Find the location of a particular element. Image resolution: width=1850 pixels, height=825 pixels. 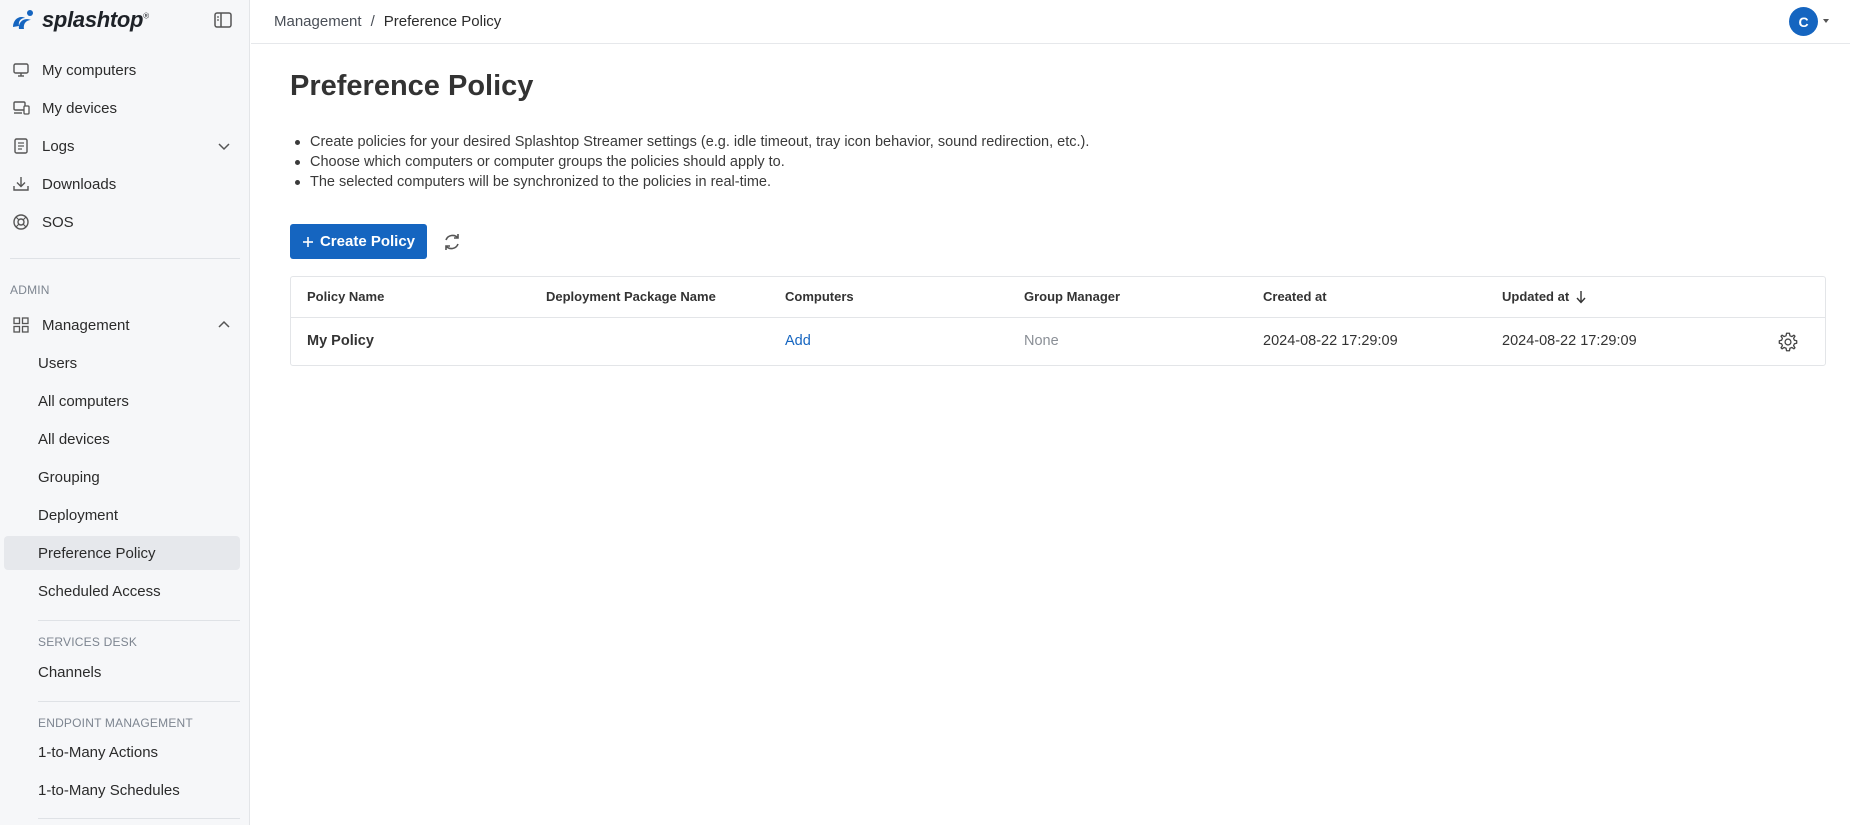

sidebar-item-sos: SOS is located at coordinates (122, 222).